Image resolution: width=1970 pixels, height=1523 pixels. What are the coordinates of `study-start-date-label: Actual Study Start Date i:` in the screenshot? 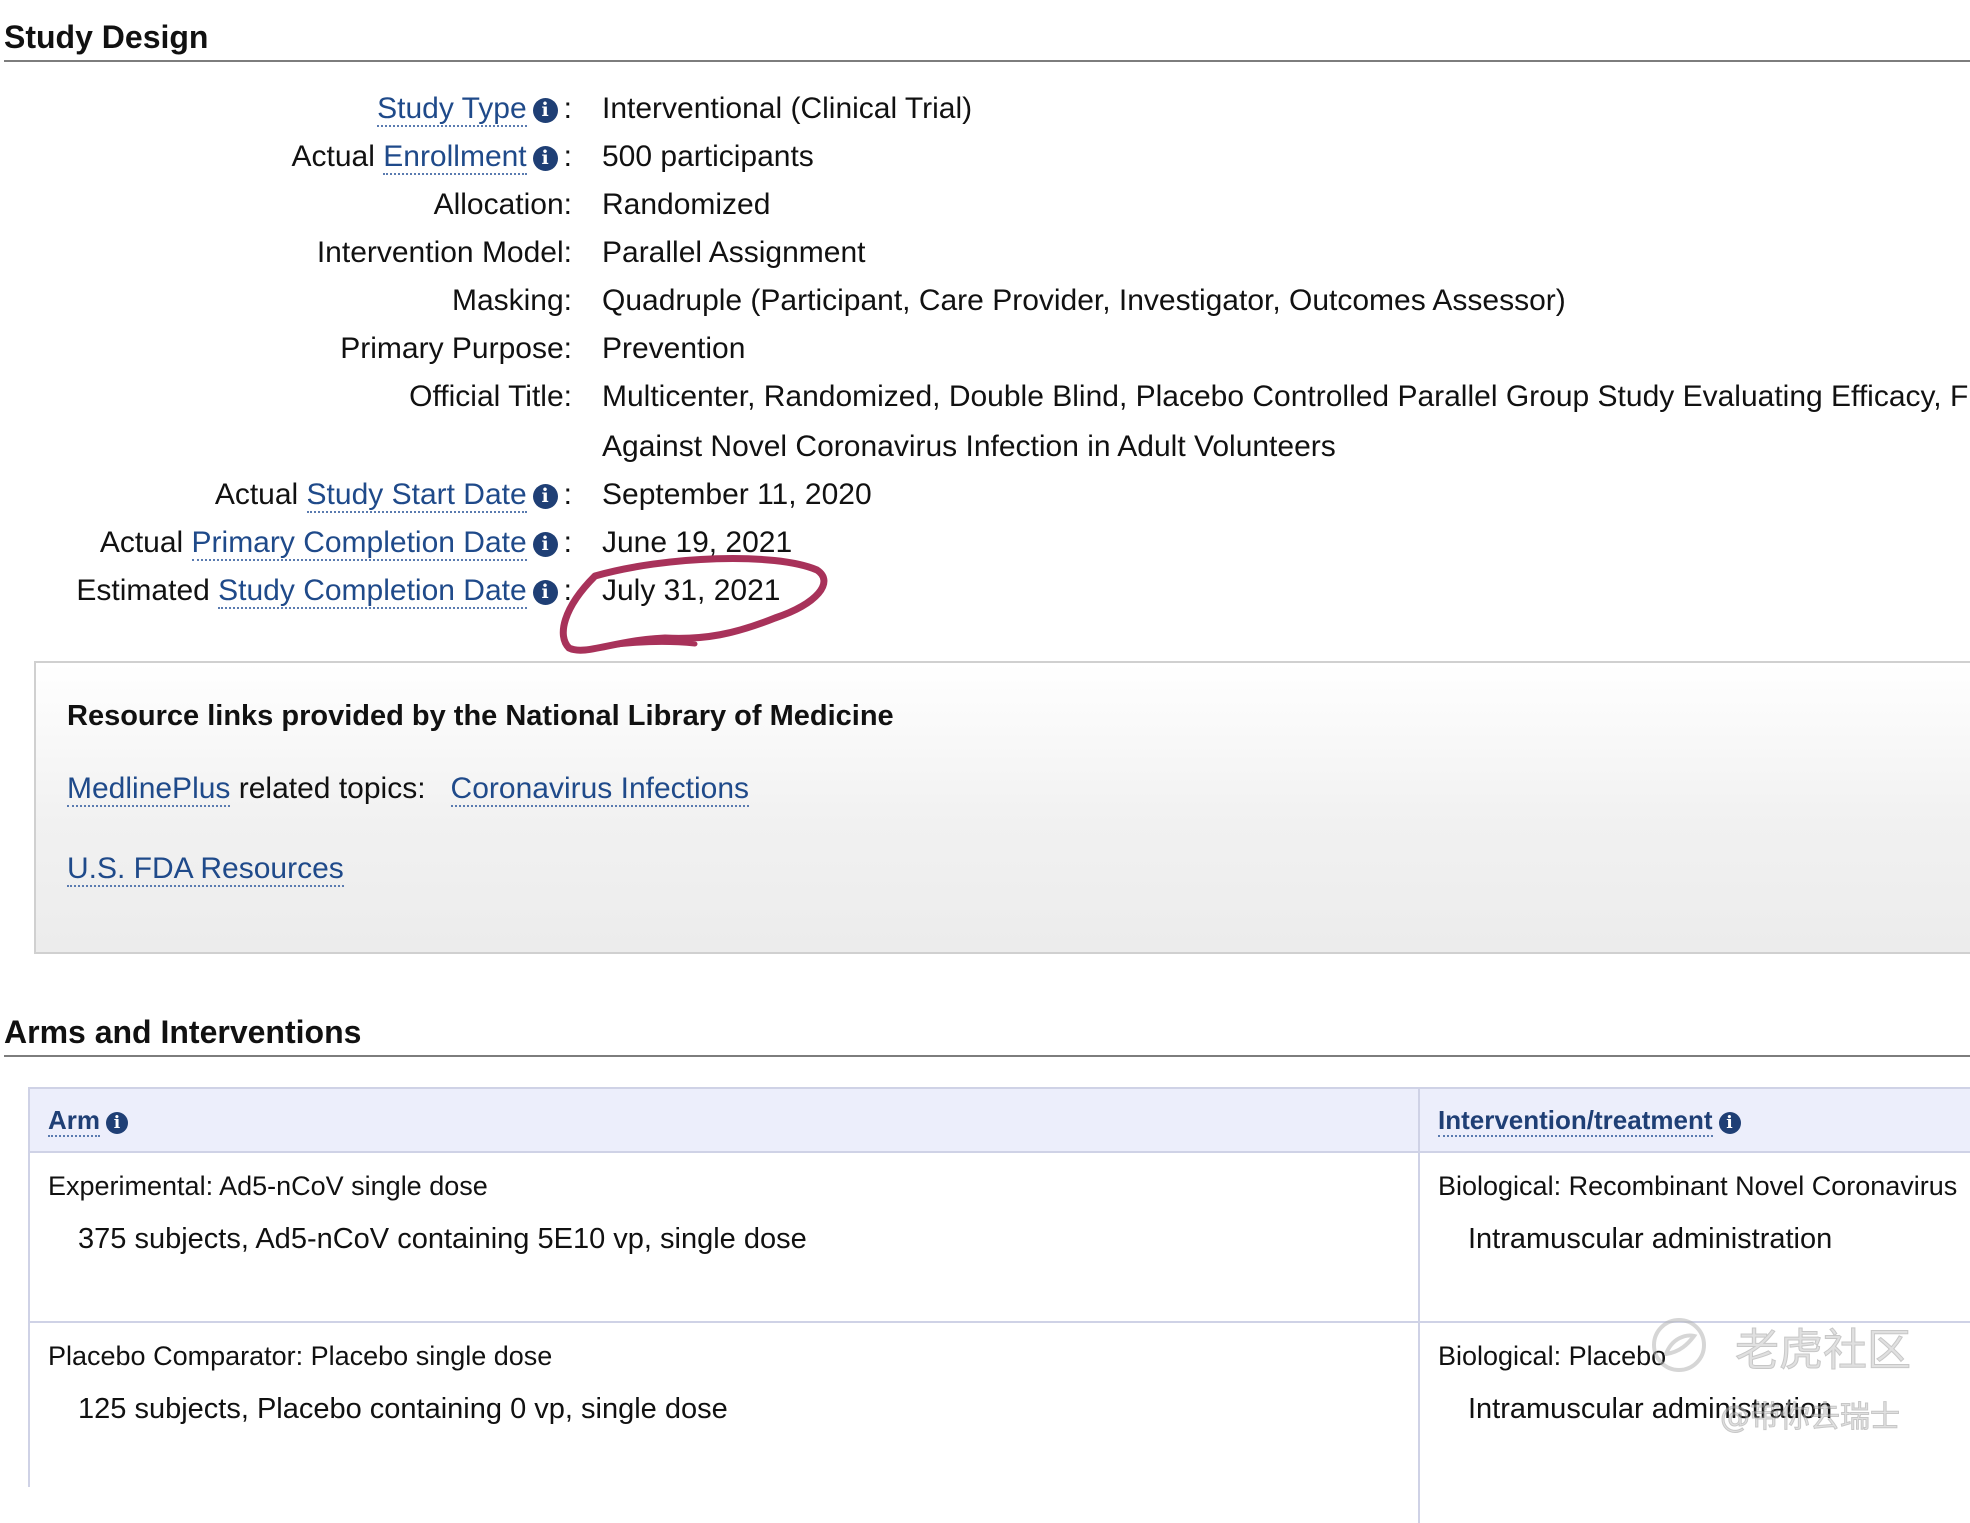 It's located at (393, 495).